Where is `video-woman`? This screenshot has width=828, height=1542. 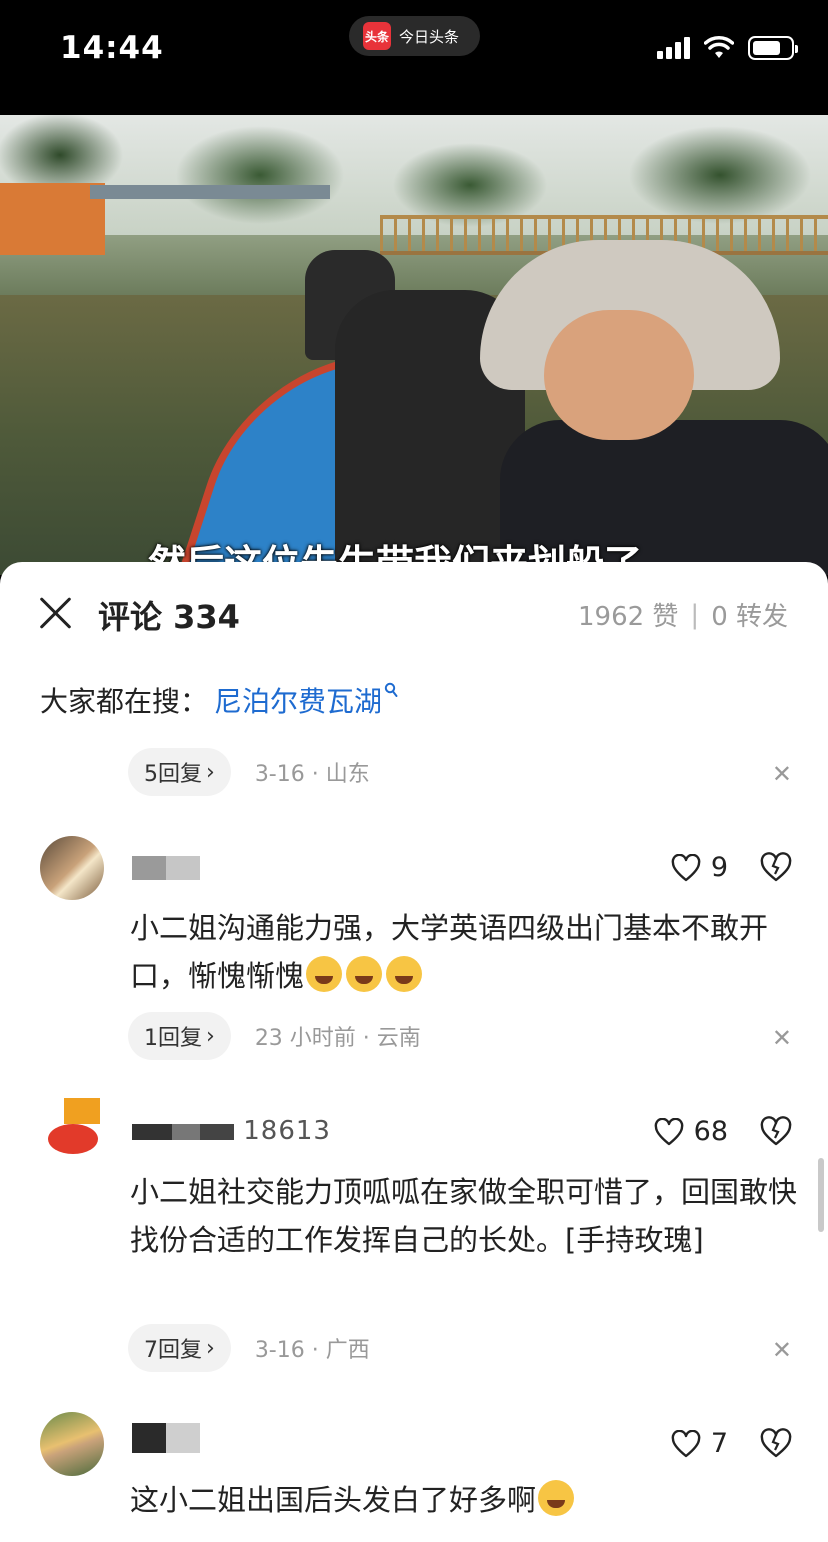 video-woman is located at coordinates (654, 407).